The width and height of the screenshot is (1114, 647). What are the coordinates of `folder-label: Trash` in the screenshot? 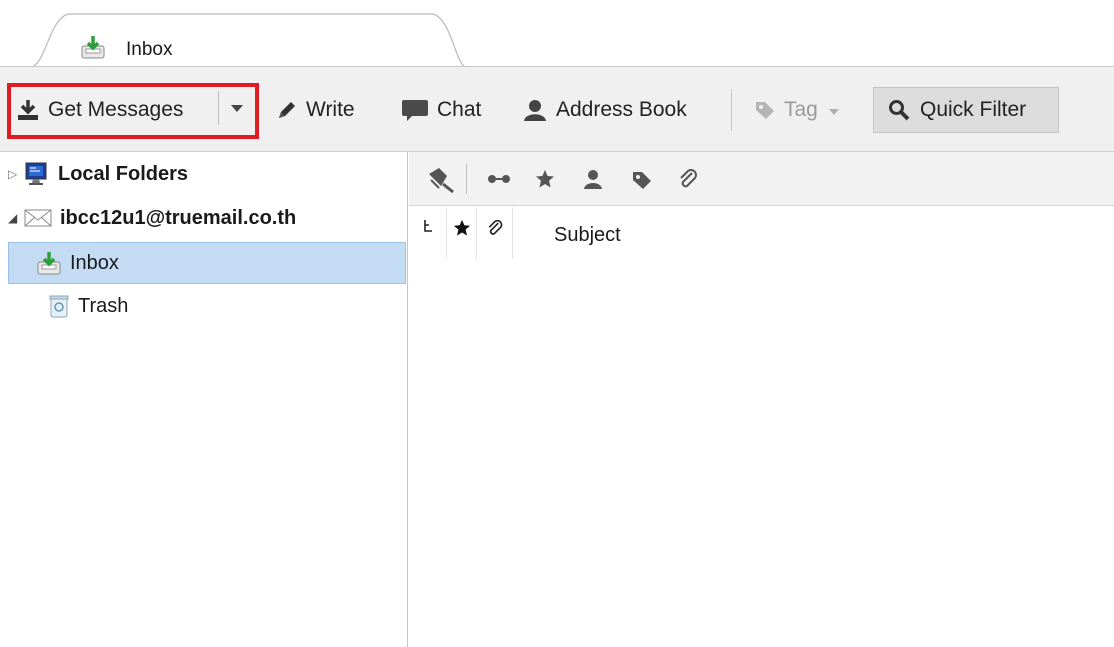 It's located at (103, 305).